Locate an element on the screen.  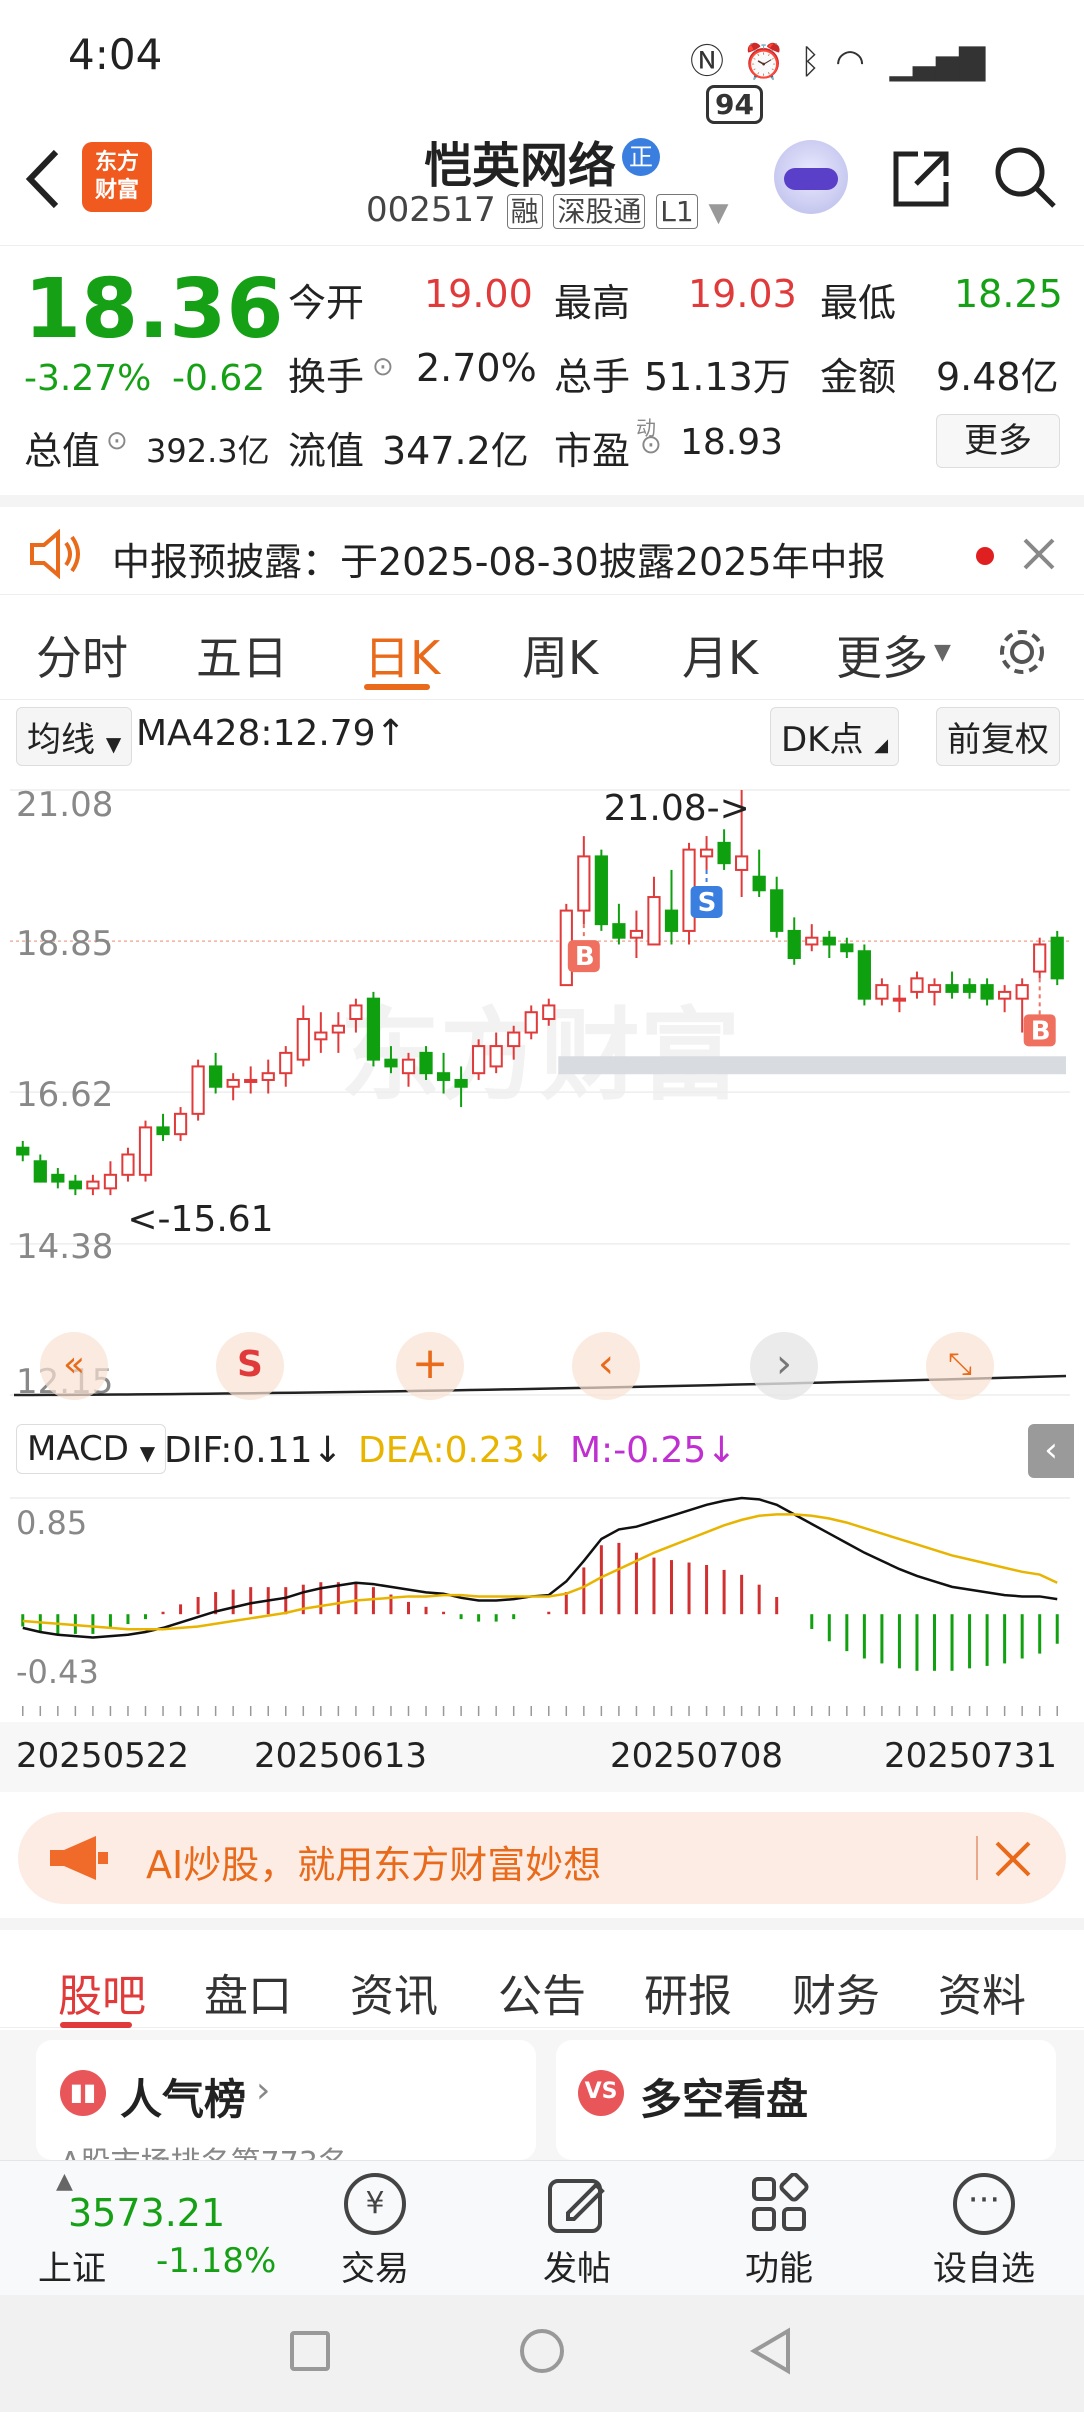
signal-s-icon: S is located at coordinates (250, 1366).